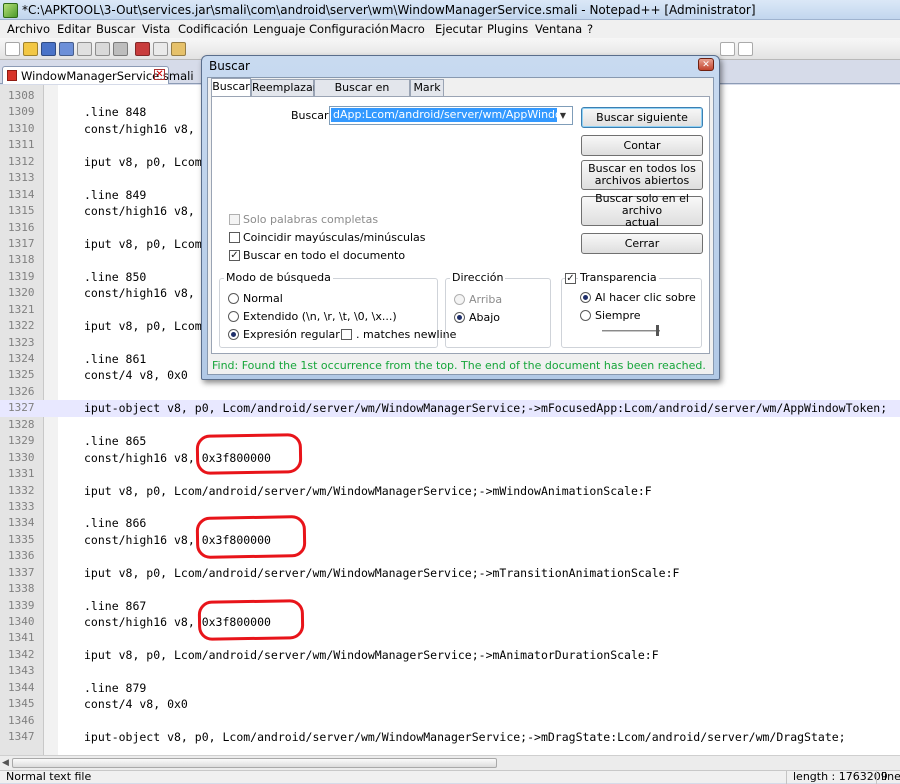 The image size is (900, 784). Describe the element at coordinates (142, 49) in the screenshot. I see `cut-icon` at that location.